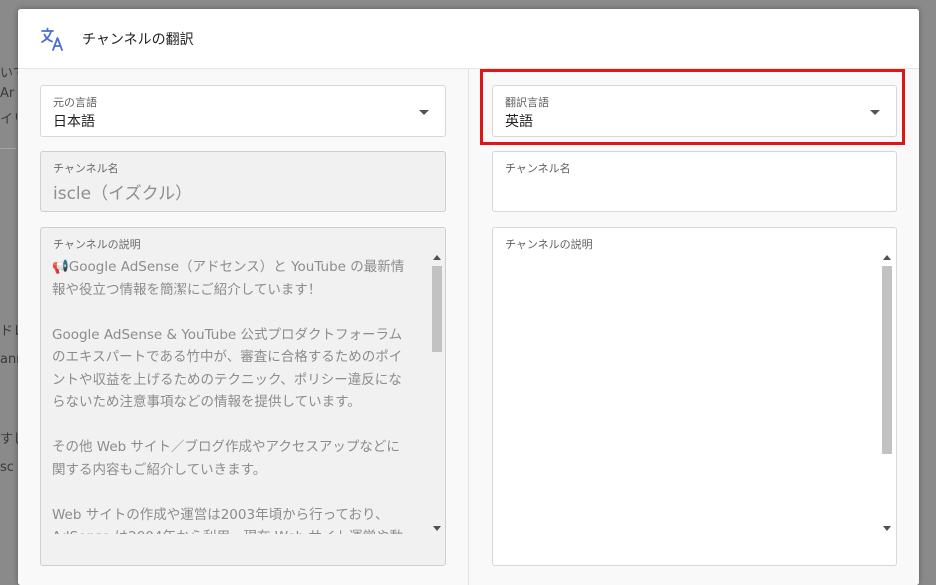 The width and height of the screenshot is (936, 585). What do you see at coordinates (52, 39) in the screenshot?
I see `translate-icon` at bounding box center [52, 39].